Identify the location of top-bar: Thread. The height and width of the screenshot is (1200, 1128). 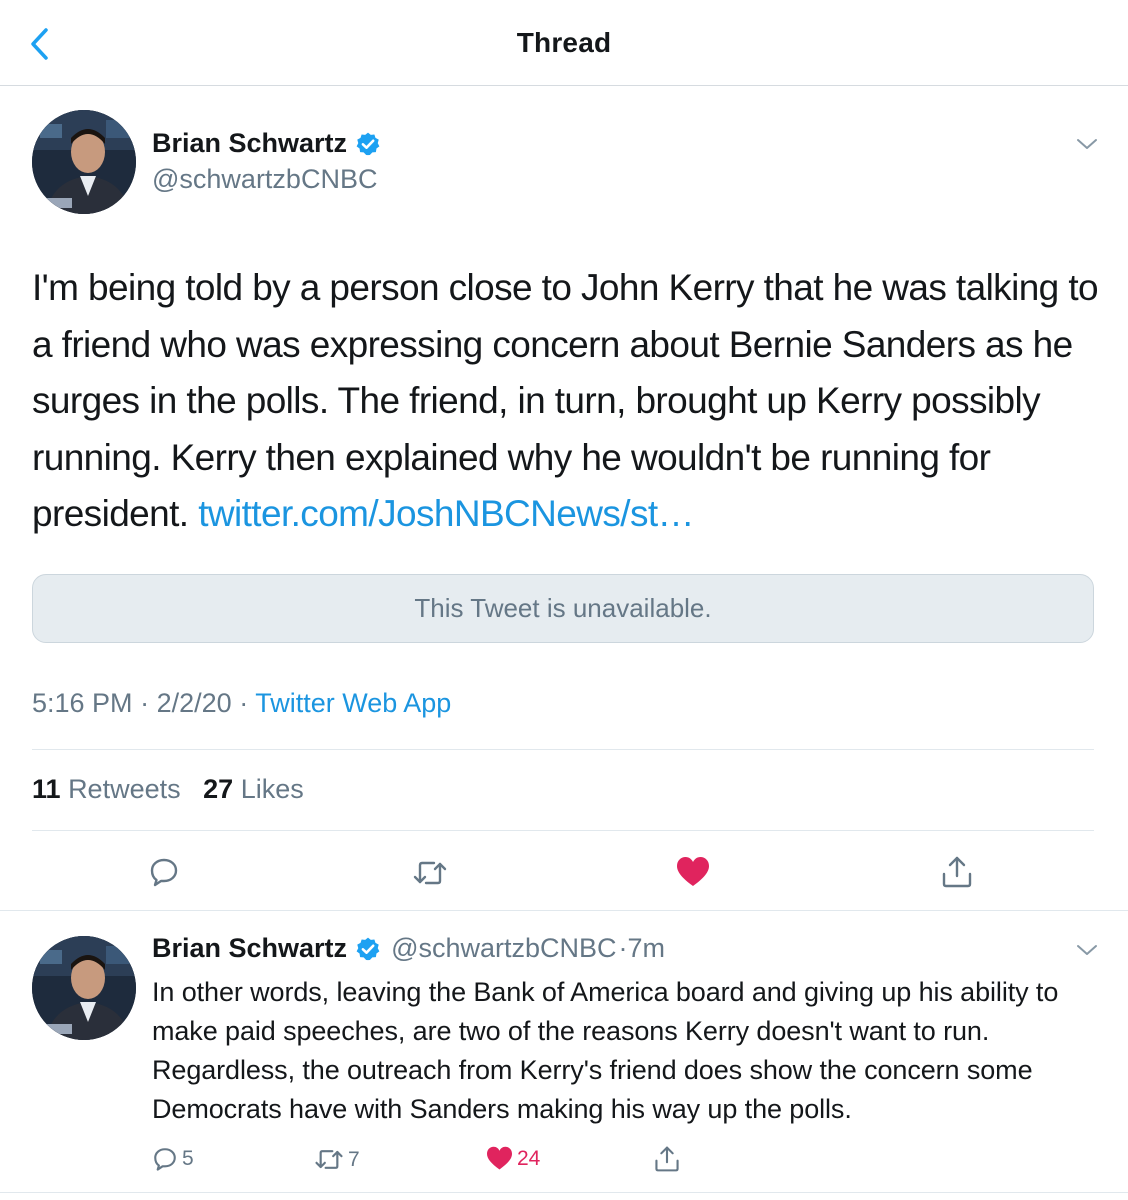
(564, 43).